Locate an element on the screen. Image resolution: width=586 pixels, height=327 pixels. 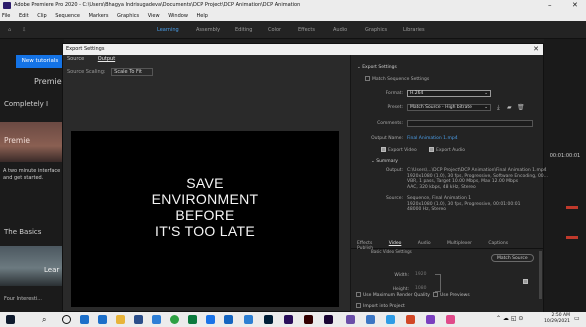
basic-video-heading: Basic Video Settings is located at coordinates (391, 251).